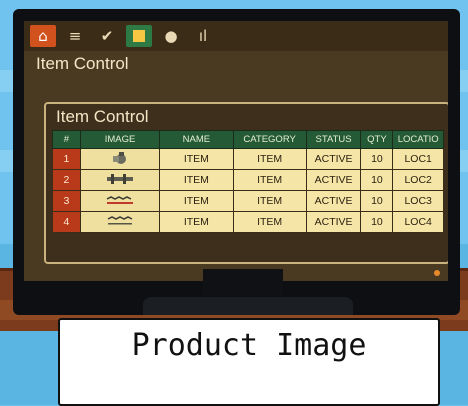 The height and width of the screenshot is (406, 468). Describe the element at coordinates (418, 180) in the screenshot. I see `item-location-cell: LOC2` at that location.